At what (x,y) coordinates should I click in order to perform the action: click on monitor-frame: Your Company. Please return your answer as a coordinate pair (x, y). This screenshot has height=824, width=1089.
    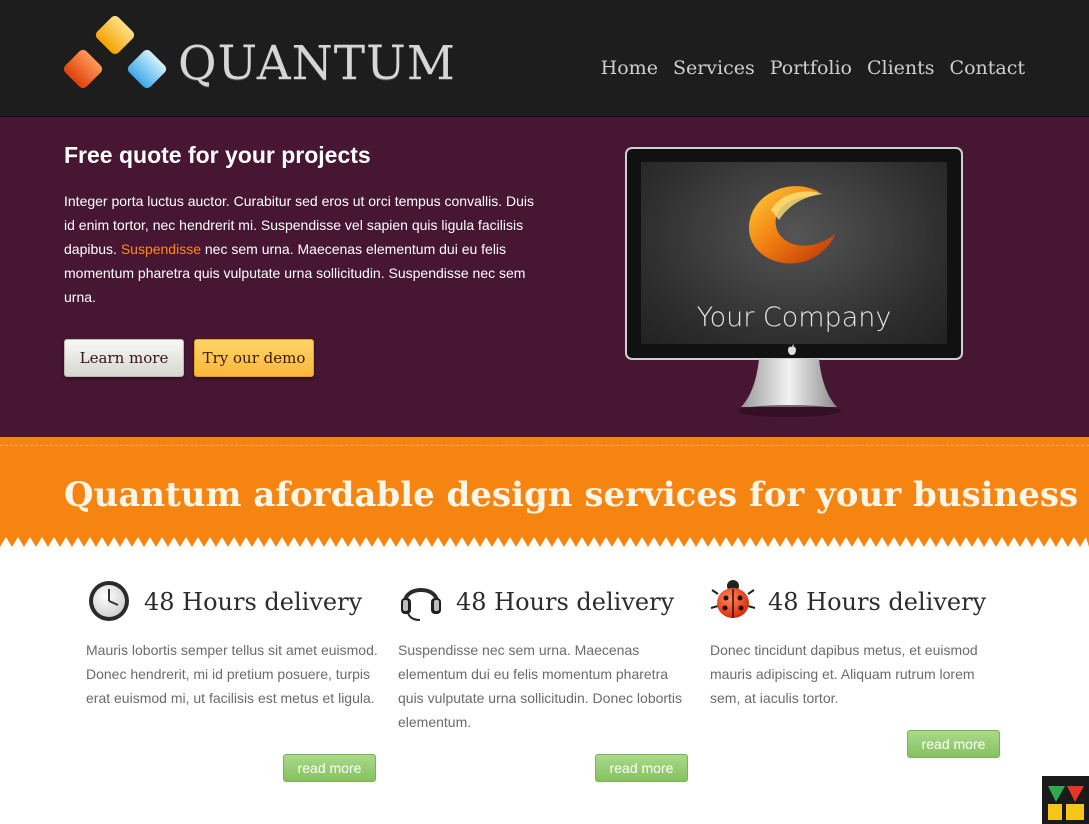
    Looking at the image, I should click on (794, 253).